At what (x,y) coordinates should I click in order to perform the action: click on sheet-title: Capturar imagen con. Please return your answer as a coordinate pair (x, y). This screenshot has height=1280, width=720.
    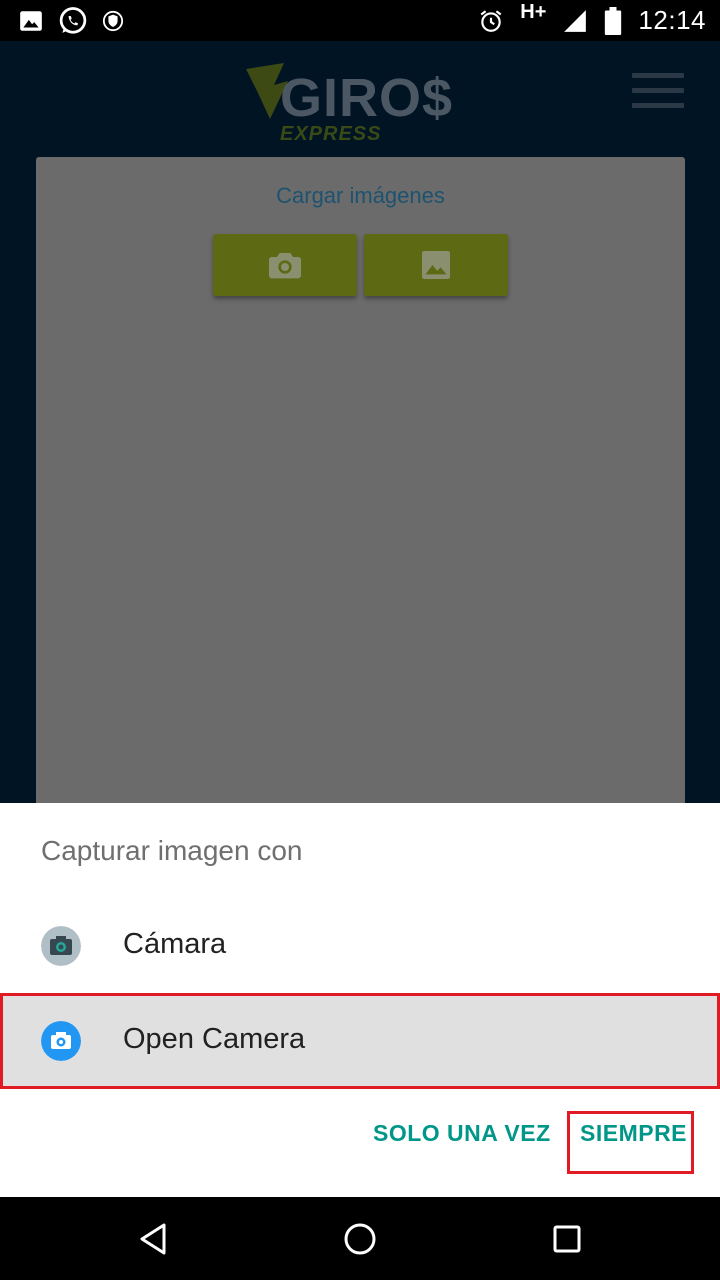
    Looking at the image, I should click on (172, 850).